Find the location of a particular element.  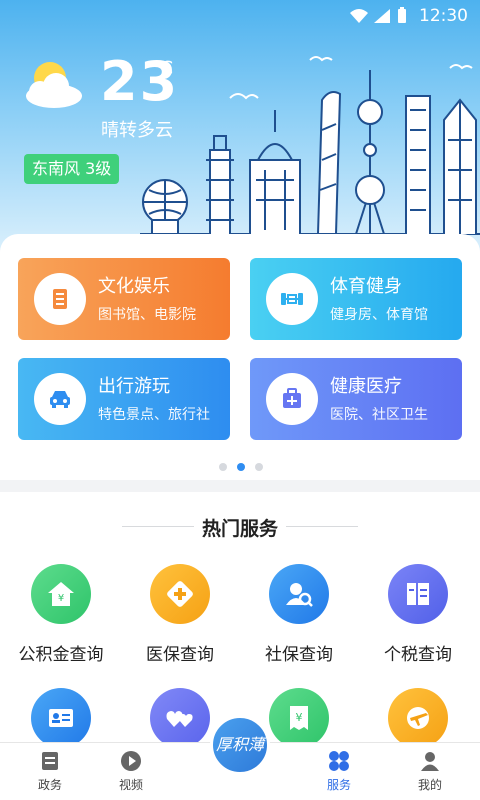

service-housing-fund: ¥ 公积金查询 is located at coordinates (61, 614).